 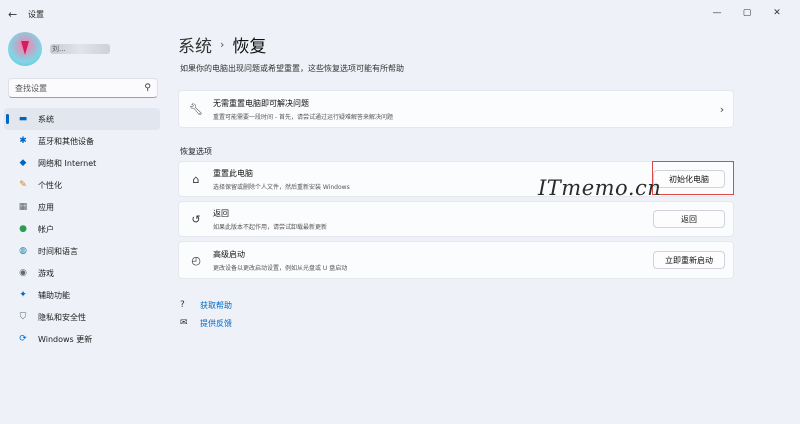 What do you see at coordinates (196, 219) in the screenshot?
I see `history-icon: ↺` at bounding box center [196, 219].